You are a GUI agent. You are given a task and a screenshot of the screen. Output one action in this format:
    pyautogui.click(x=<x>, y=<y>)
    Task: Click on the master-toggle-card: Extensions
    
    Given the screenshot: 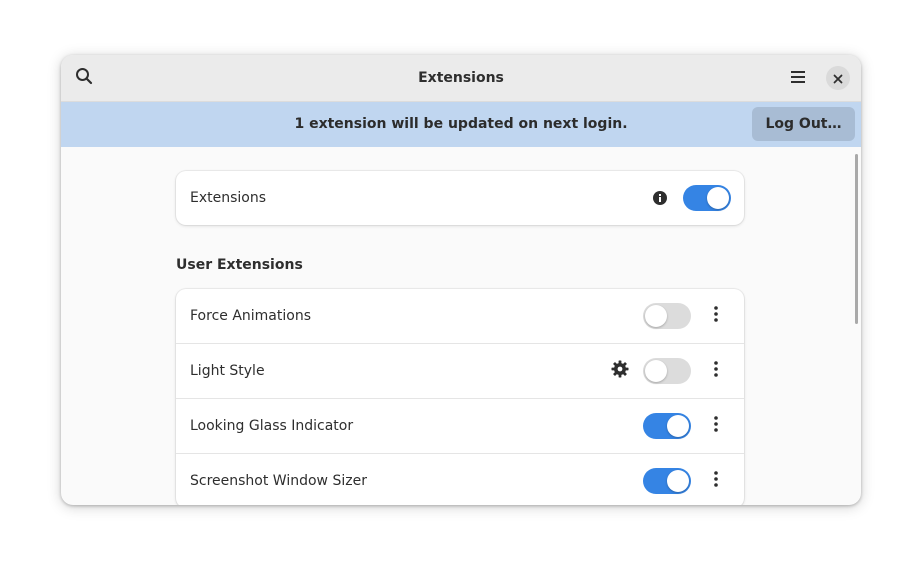 What is the action you would take?
    pyautogui.click(x=460, y=198)
    